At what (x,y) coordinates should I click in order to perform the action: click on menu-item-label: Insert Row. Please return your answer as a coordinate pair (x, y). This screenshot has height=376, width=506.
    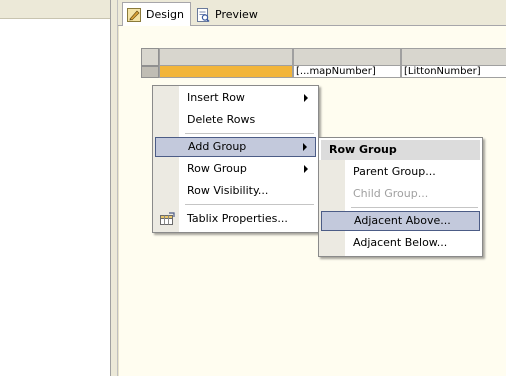
    Looking at the image, I should click on (216, 97).